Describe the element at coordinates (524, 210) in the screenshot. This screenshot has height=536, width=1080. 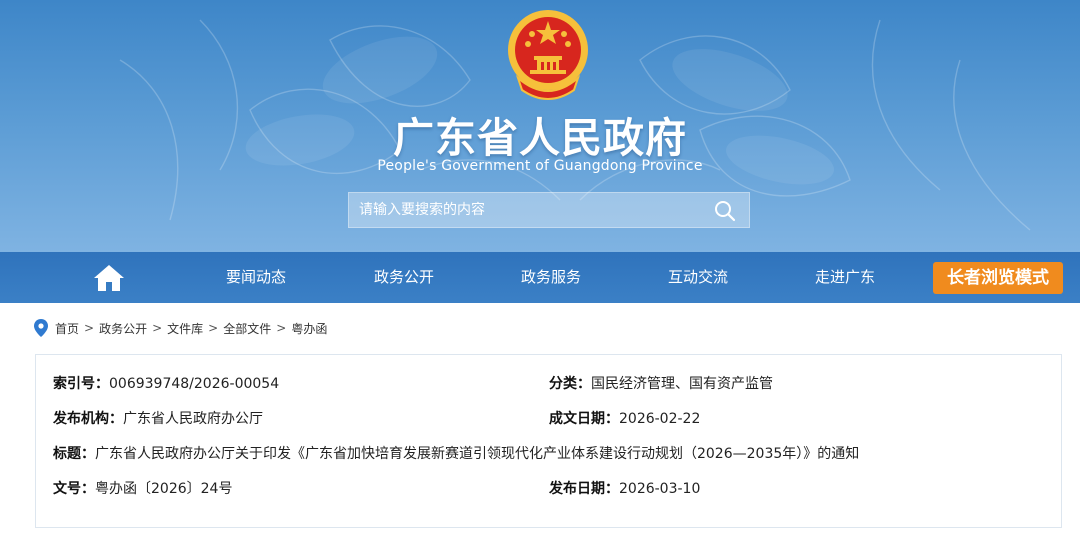
I see `search-input` at that location.